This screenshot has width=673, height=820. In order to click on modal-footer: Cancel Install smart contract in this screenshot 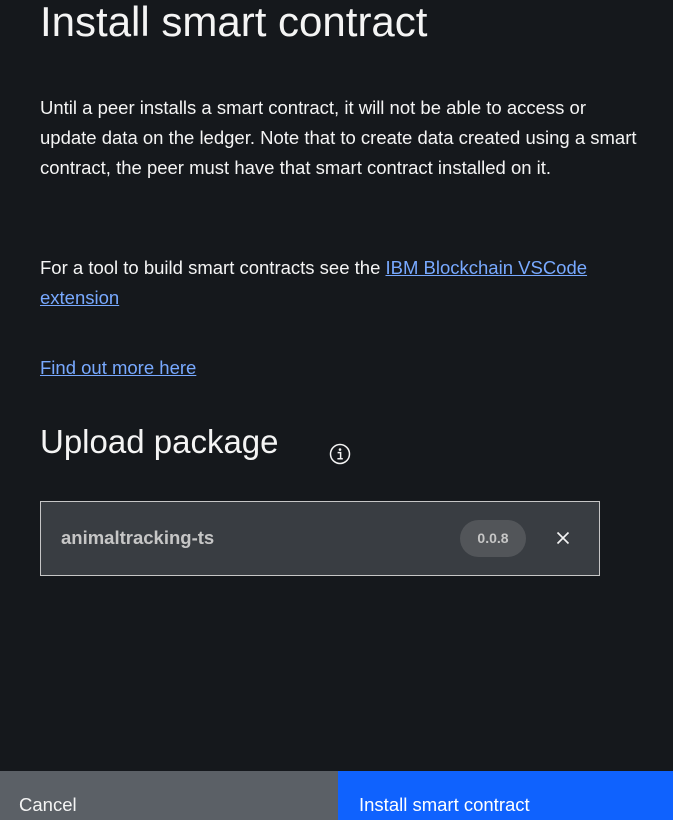, I will do `click(336, 795)`.